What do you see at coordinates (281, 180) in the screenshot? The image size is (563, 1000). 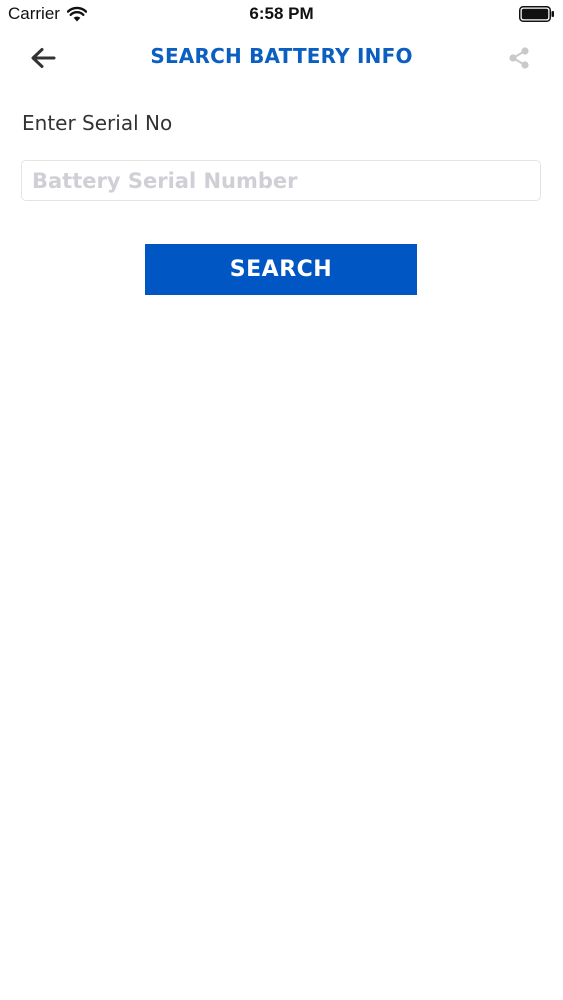 I see `serial-number-input` at bounding box center [281, 180].